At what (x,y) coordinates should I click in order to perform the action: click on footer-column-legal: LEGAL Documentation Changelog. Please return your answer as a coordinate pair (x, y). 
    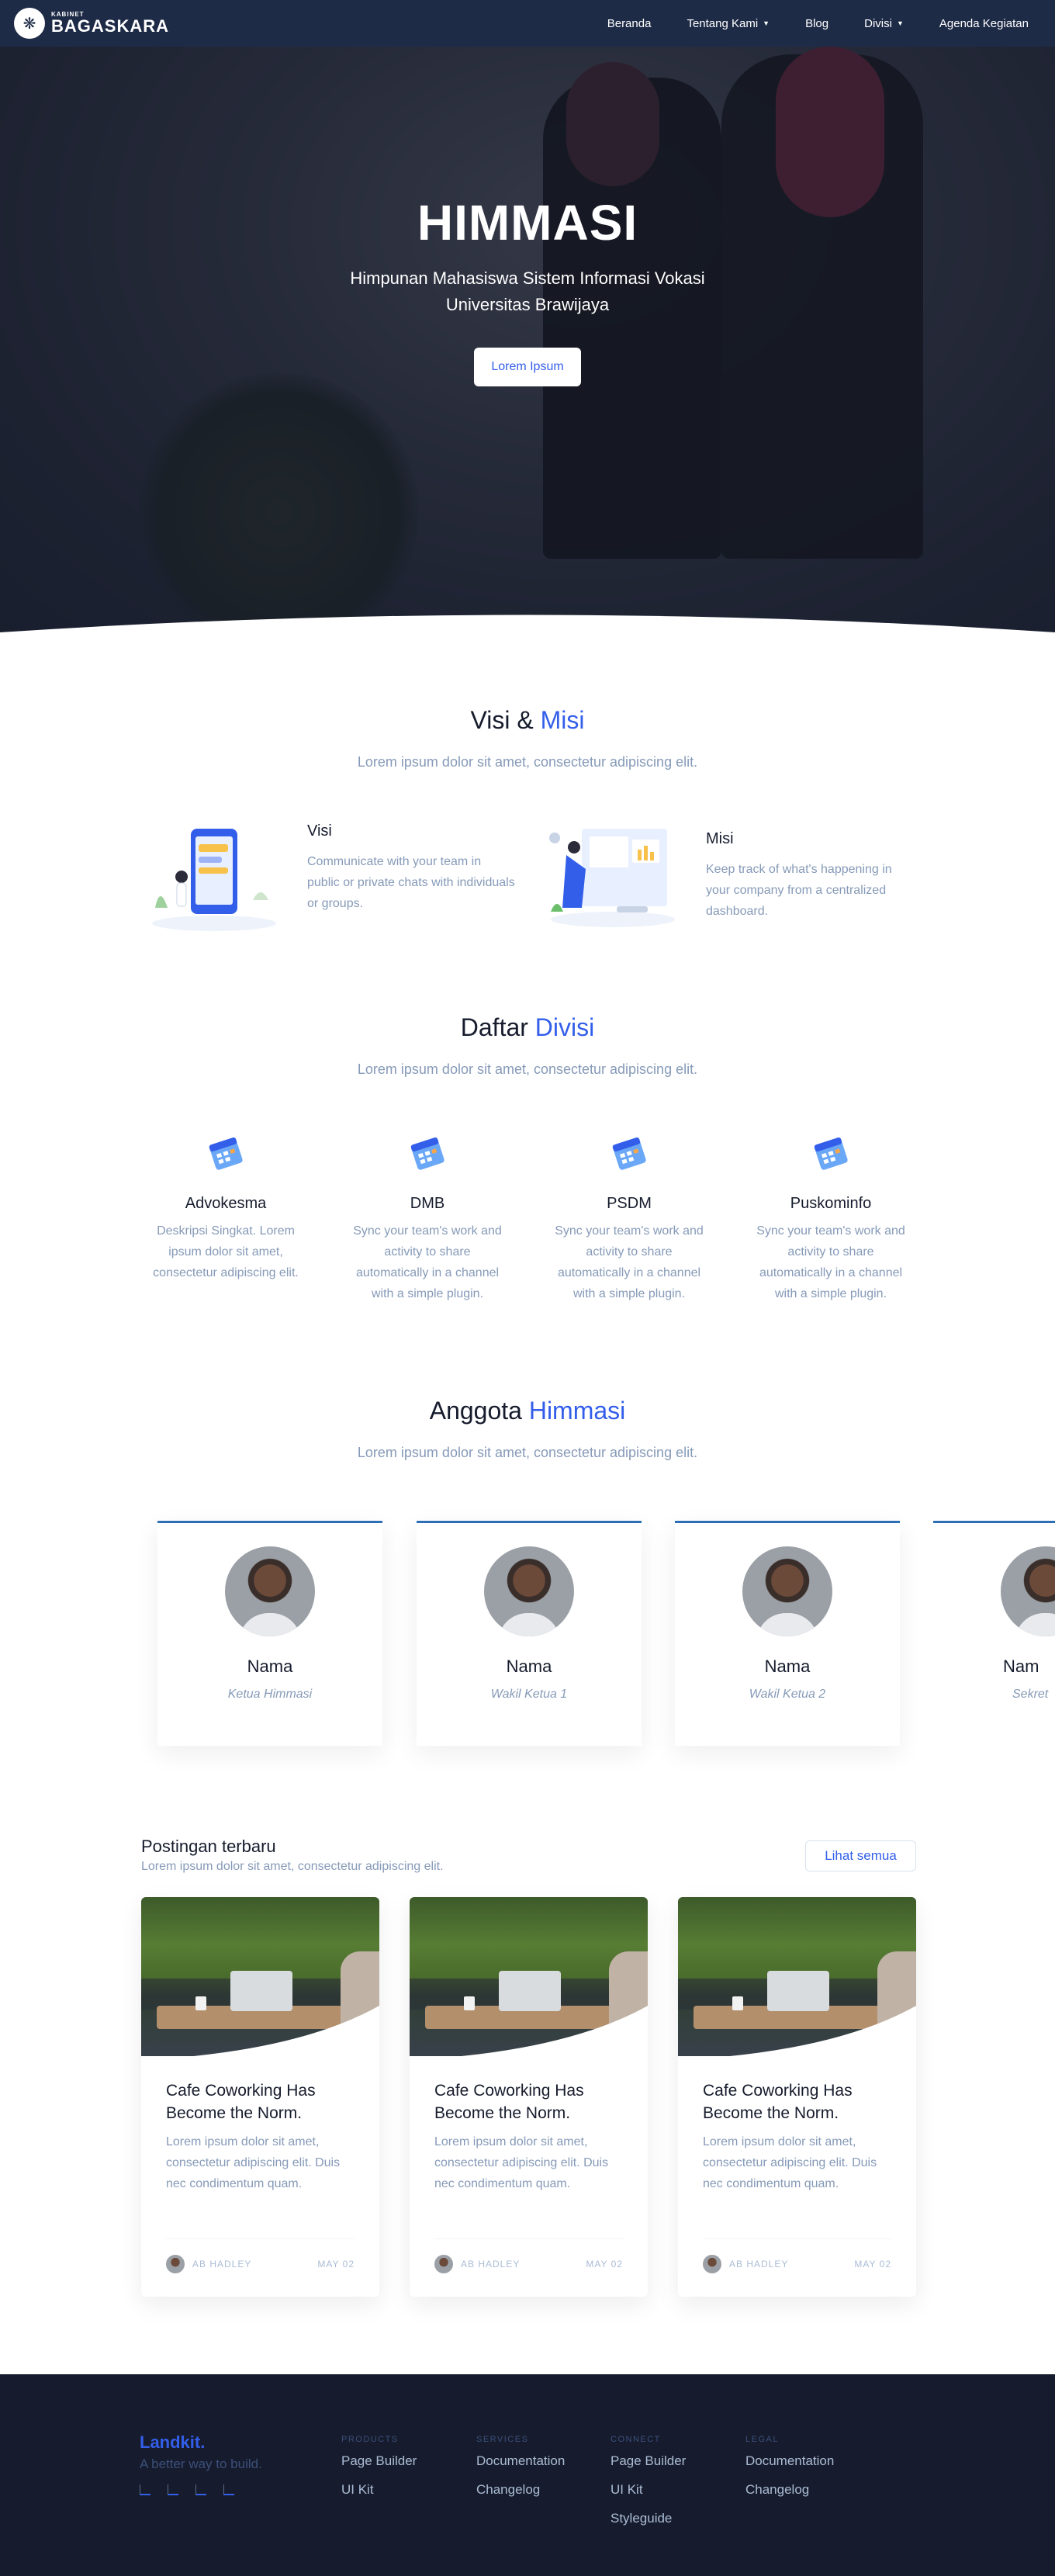
    Looking at the image, I should click on (789, 2473).